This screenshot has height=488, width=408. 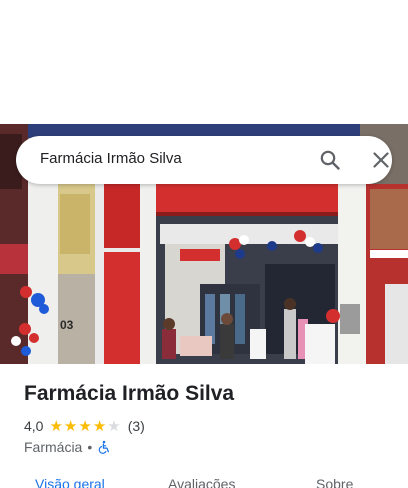 What do you see at coordinates (334, 482) in the screenshot?
I see `tab-about: Sobre` at bounding box center [334, 482].